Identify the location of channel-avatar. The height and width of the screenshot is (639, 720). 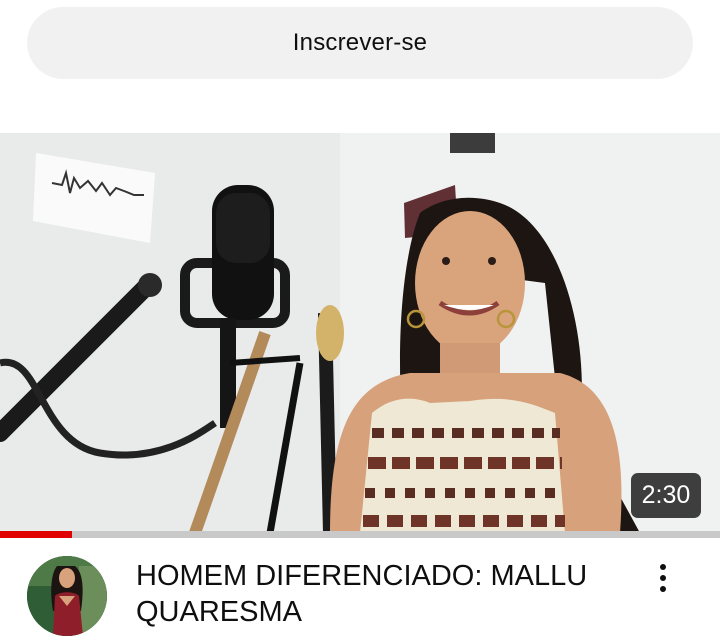
(67, 596).